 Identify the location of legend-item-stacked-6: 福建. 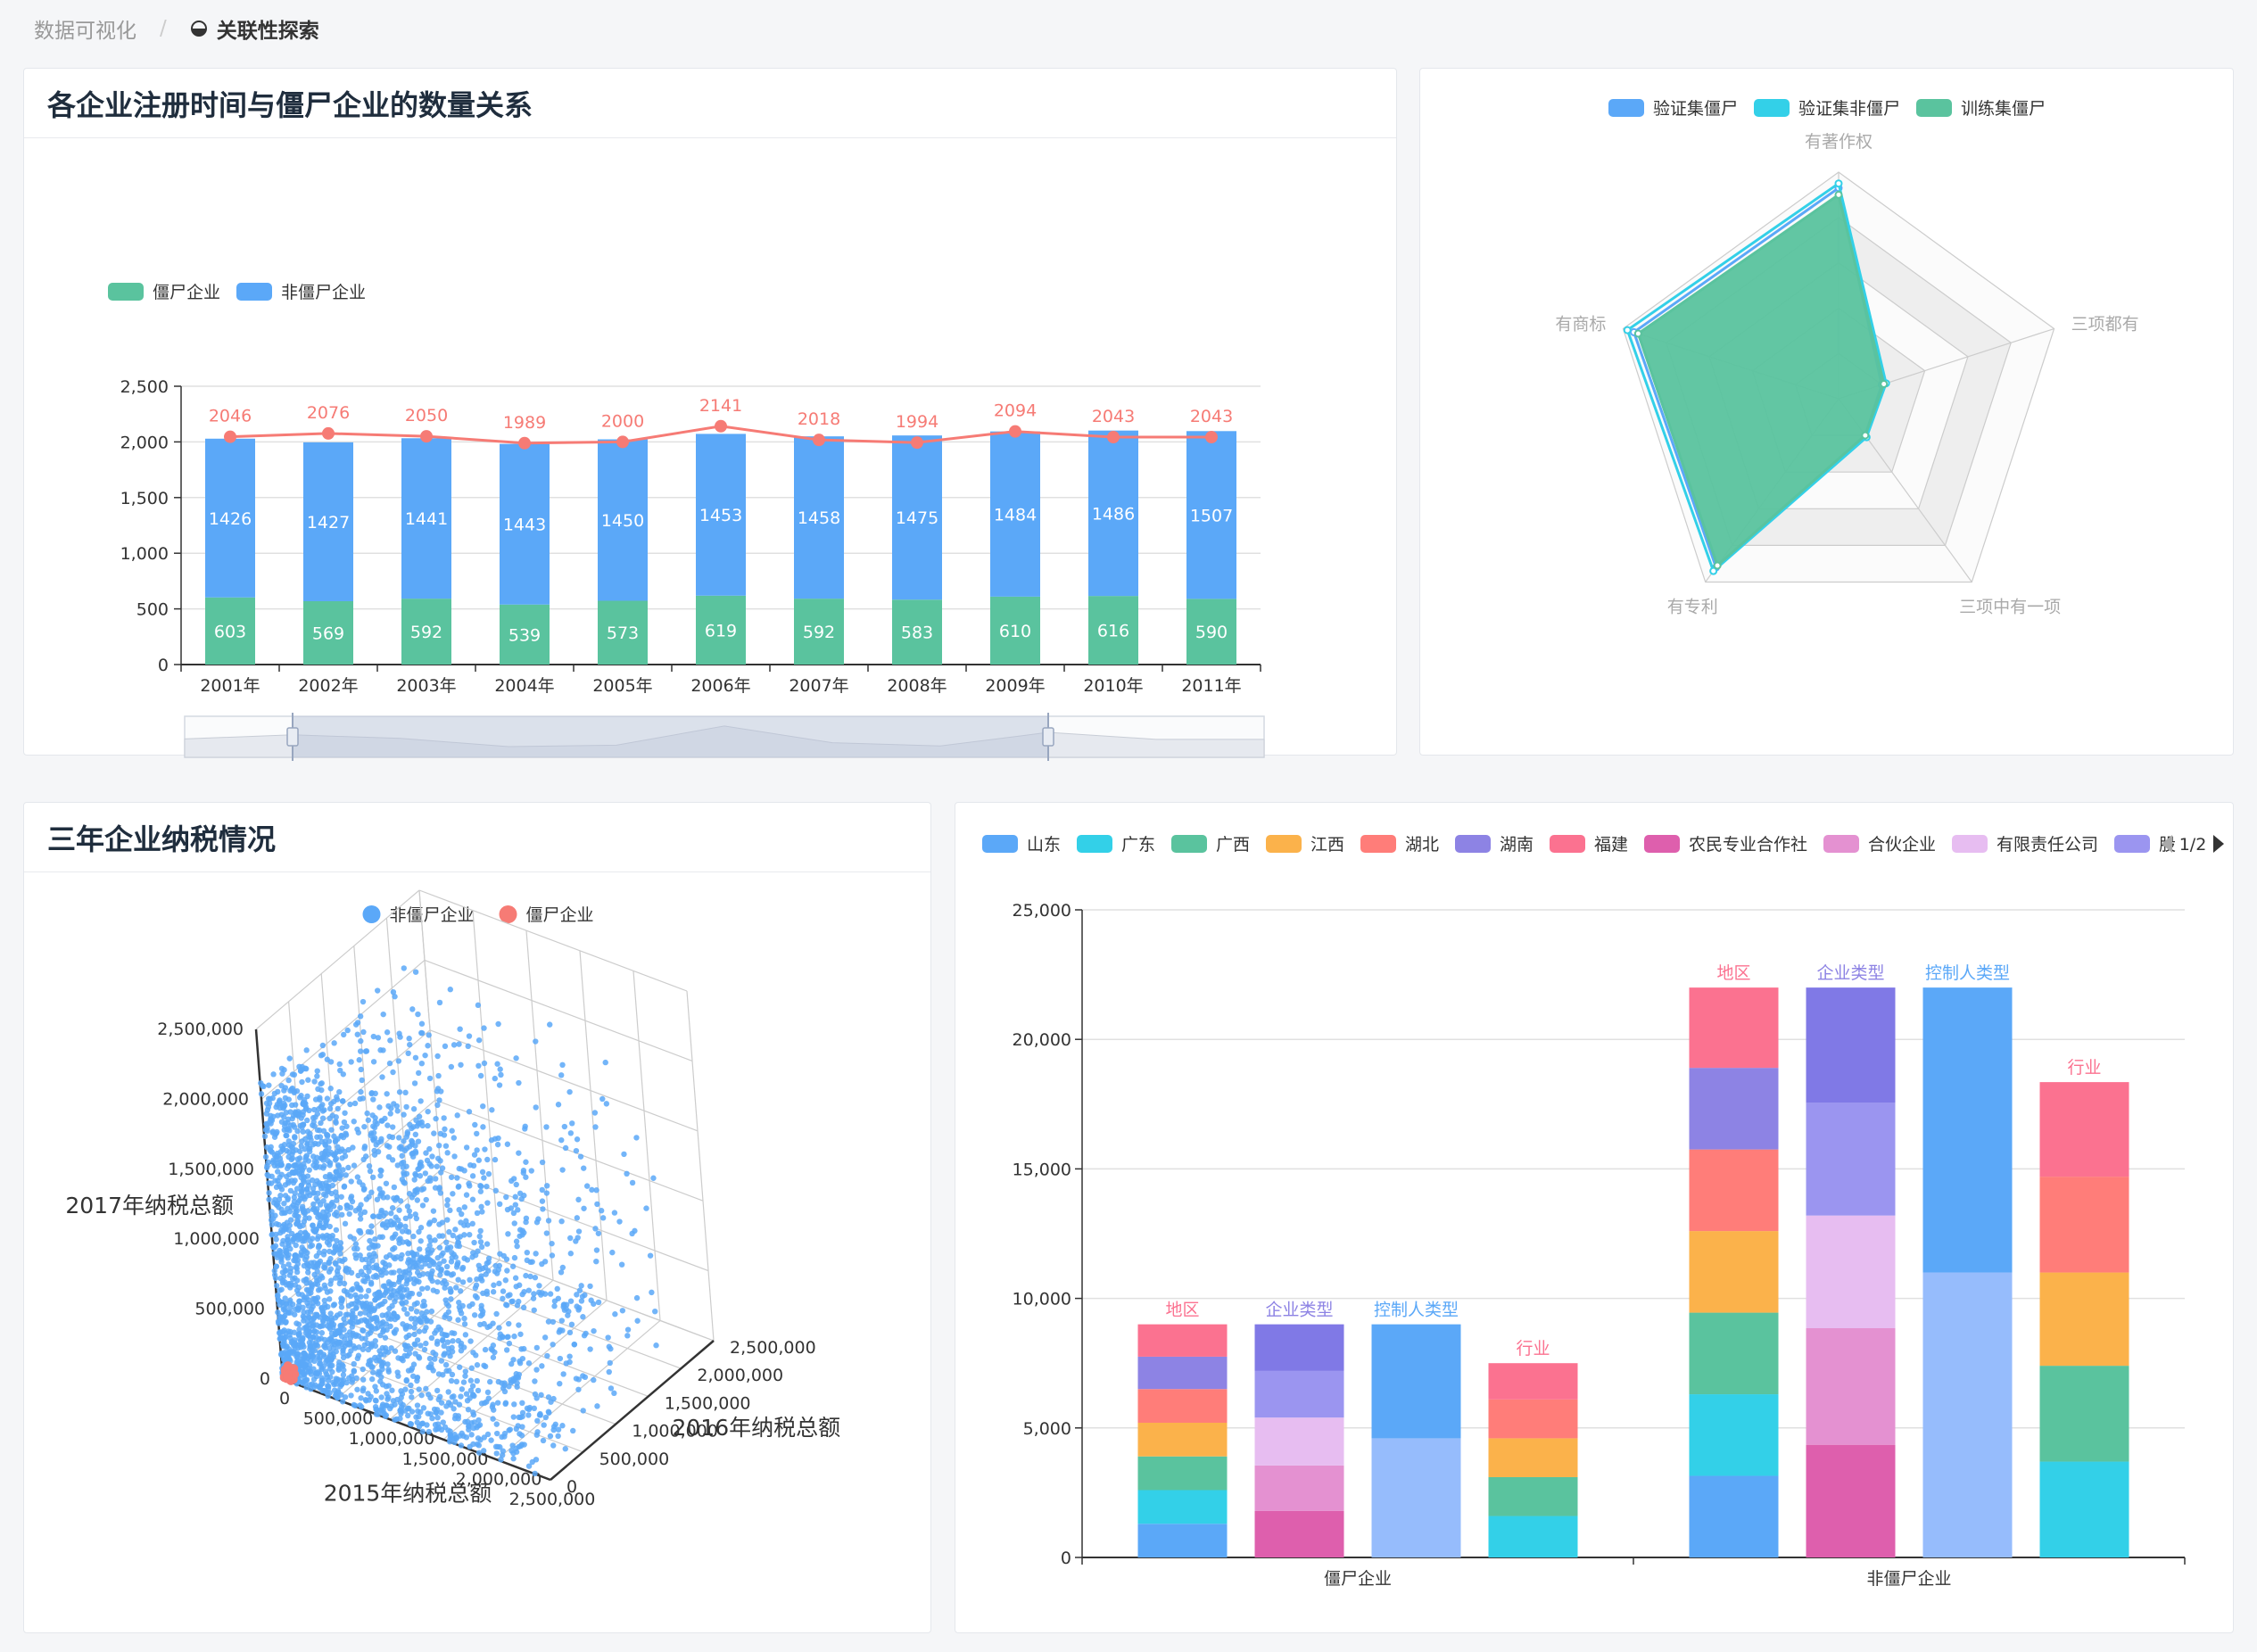
(1589, 845).